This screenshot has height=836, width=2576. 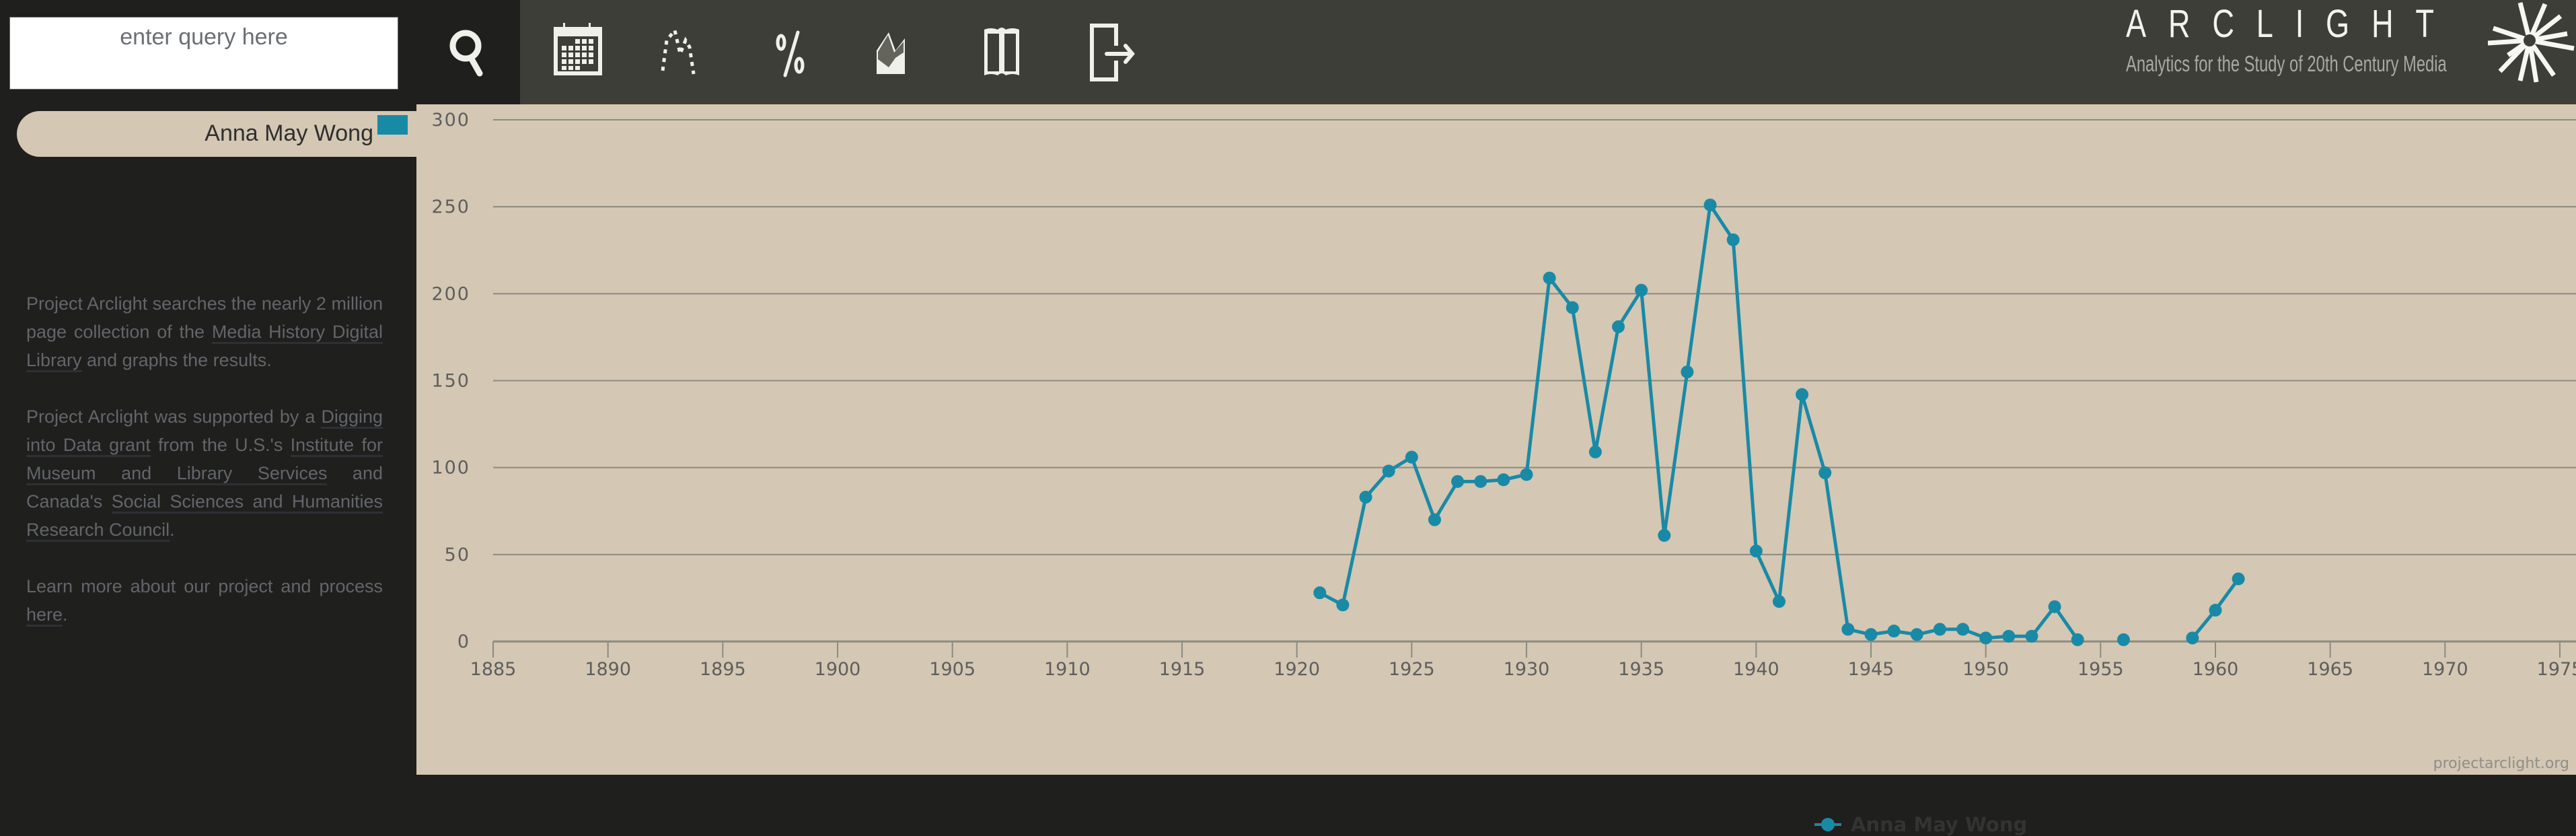 I want to click on area-chart-button, so click(x=896, y=54).